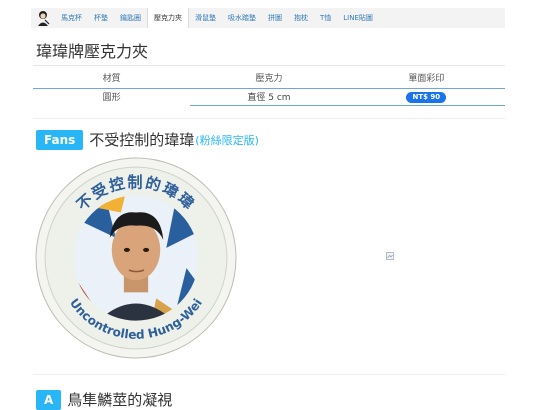 The height and width of the screenshot is (410, 540). What do you see at coordinates (120, 400) in the screenshot?
I see `section-a-title: 鳥隼鱗莖的凝視` at bounding box center [120, 400].